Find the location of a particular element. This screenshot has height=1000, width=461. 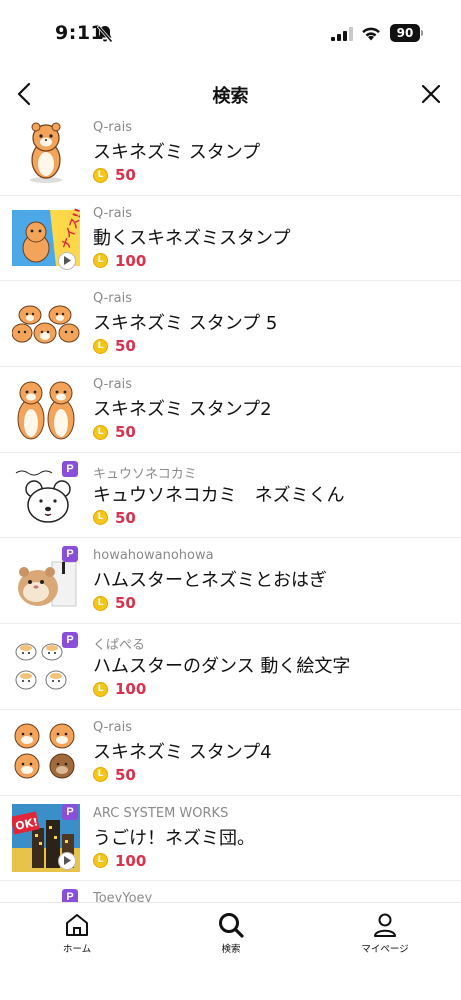

sticker-result-item: Q-rais スキネズミ スタンプ2 L 50 is located at coordinates (230, 410).